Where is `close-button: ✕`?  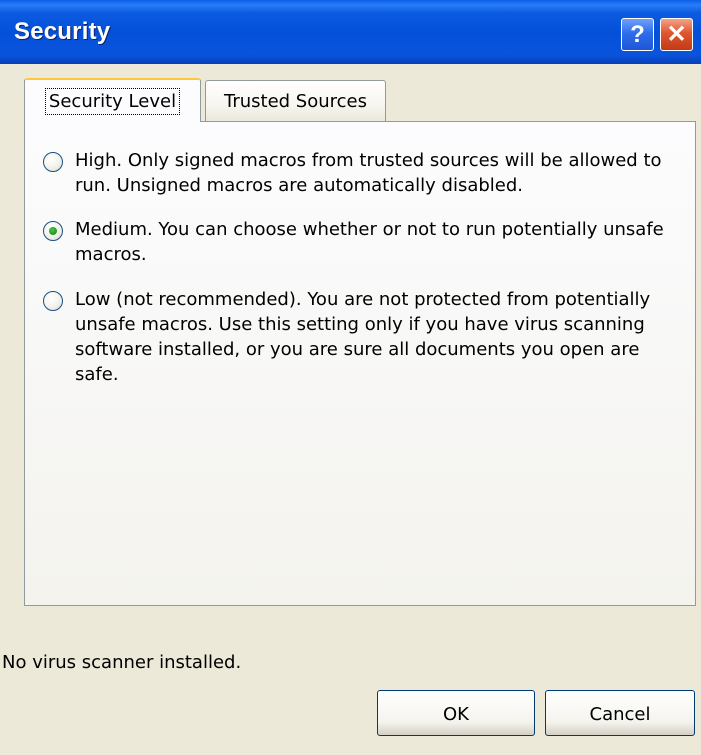
close-button: ✕ is located at coordinates (676, 34).